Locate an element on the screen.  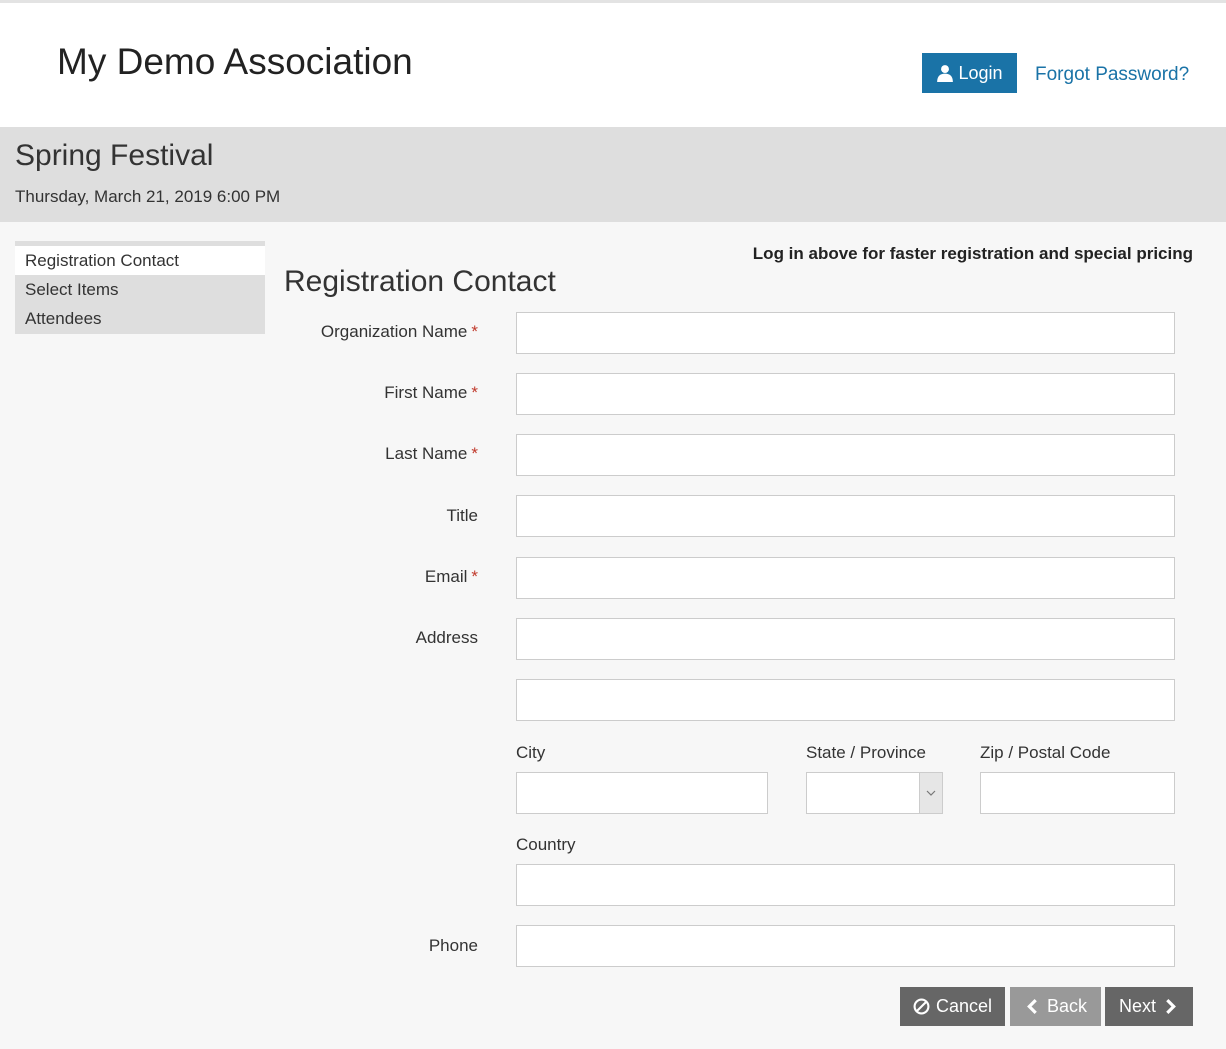
zip-input is located at coordinates (1077, 793).